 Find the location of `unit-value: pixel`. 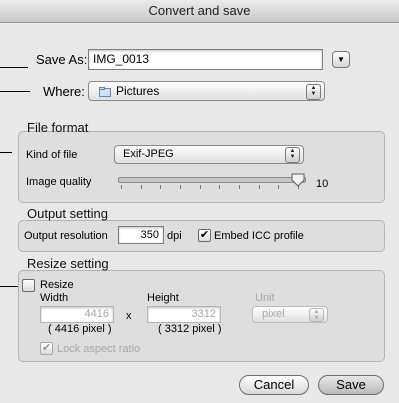

unit-value: pixel is located at coordinates (273, 314).